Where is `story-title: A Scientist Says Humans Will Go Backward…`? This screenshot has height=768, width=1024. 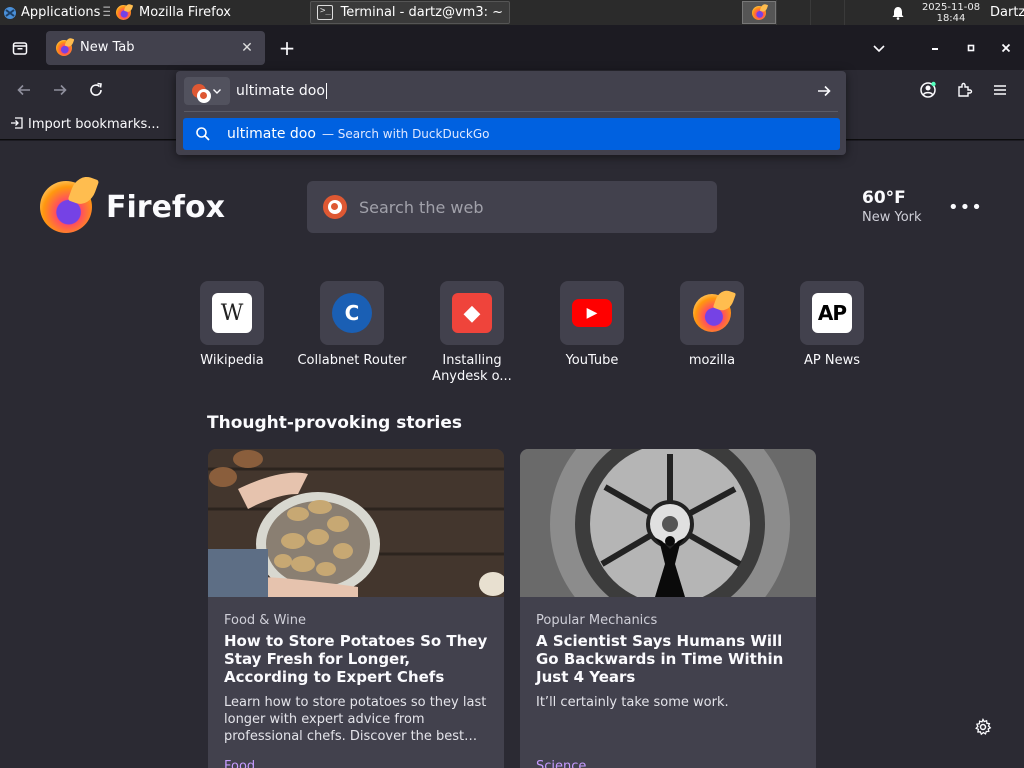 story-title: A Scientist Says Humans Will Go Backward… is located at coordinates (660, 659).